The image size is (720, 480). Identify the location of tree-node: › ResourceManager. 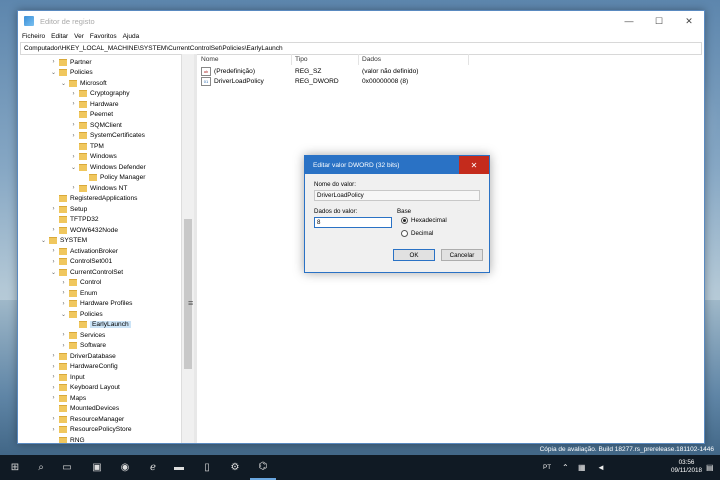
(87, 419).